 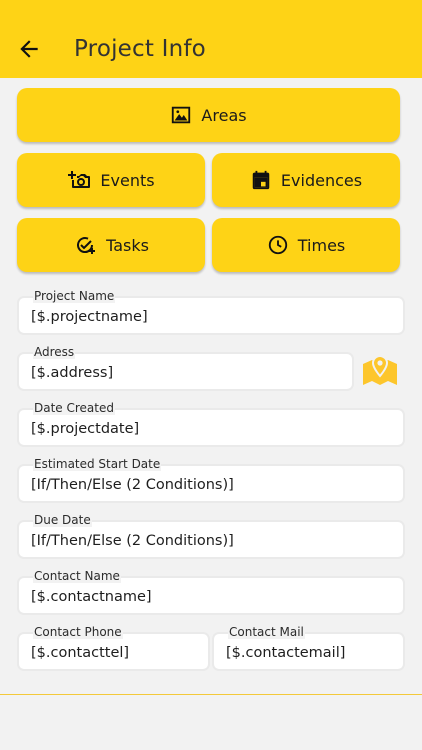 I want to click on contact-phone-field: Contact Phone [$.contacttel], so click(x=113, y=648).